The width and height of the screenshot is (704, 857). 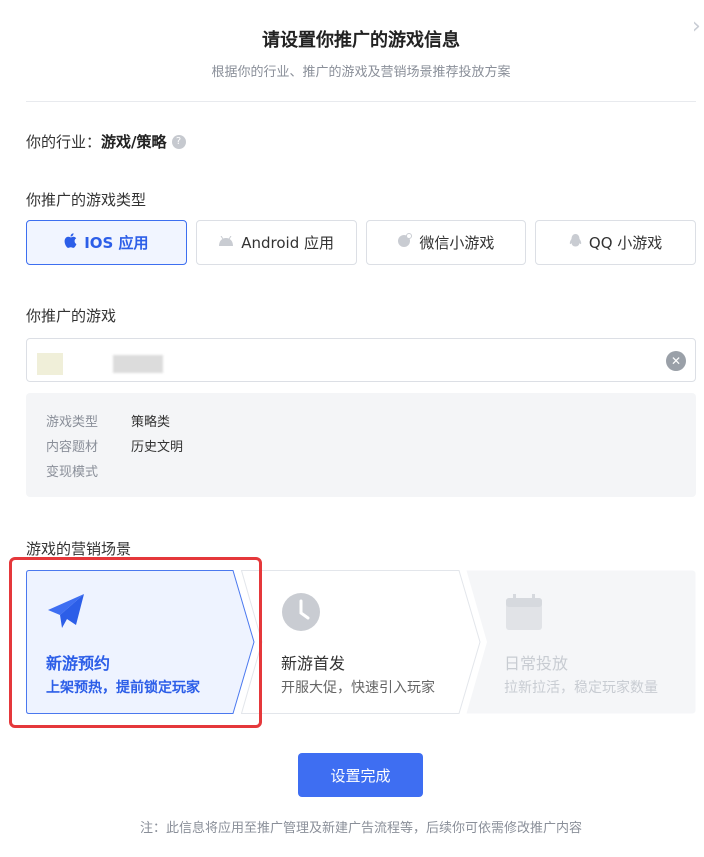 I want to click on type-option-android: Android 应用, so click(x=276, y=242).